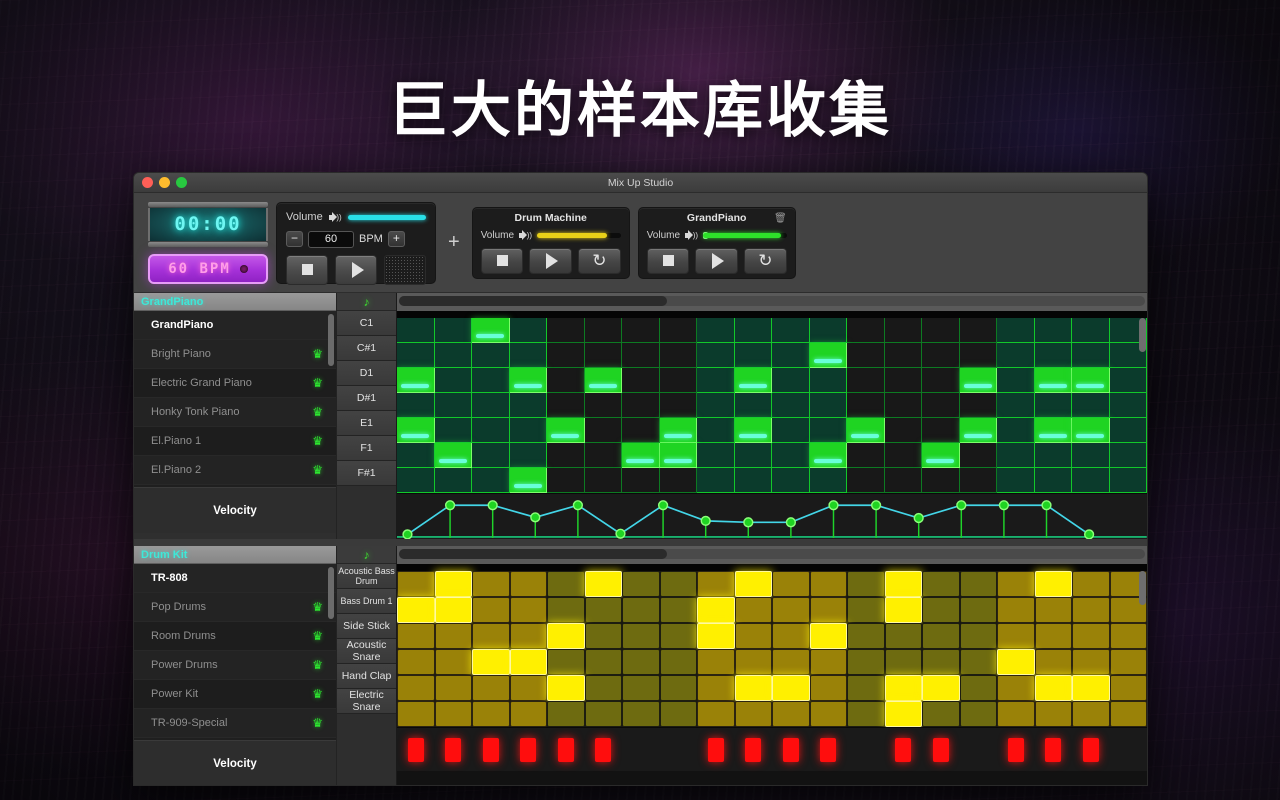 The width and height of the screenshot is (1280, 800). What do you see at coordinates (780, 218) in the screenshot?
I see `trash-icon: 🗑` at bounding box center [780, 218].